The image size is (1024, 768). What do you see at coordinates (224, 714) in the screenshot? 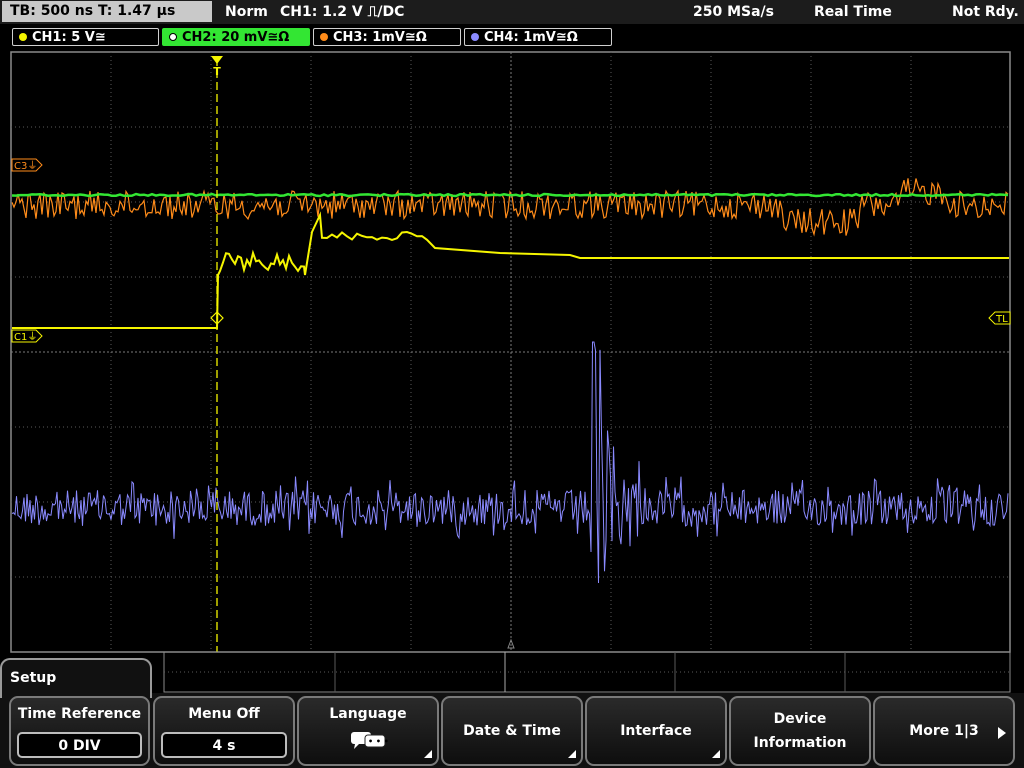
I see `menu-off-label: Menu Off` at bounding box center [224, 714].